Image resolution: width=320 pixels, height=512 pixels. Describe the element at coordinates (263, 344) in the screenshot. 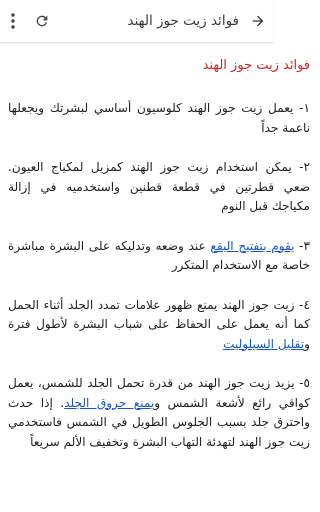

I see `reduce-cellulite-link: تقليل السيلوليت` at that location.